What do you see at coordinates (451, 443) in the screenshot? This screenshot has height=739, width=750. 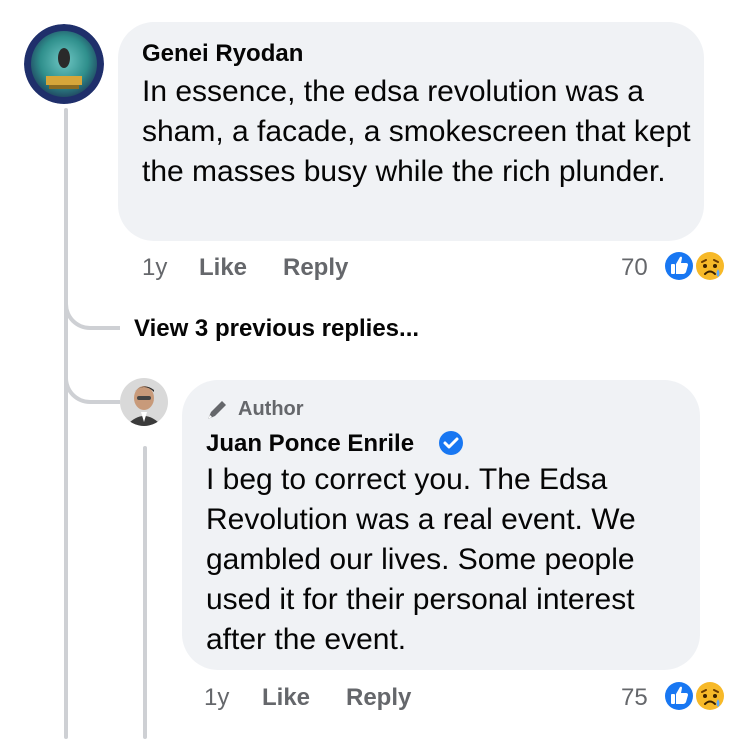 I see `verified-check-icon` at bounding box center [451, 443].